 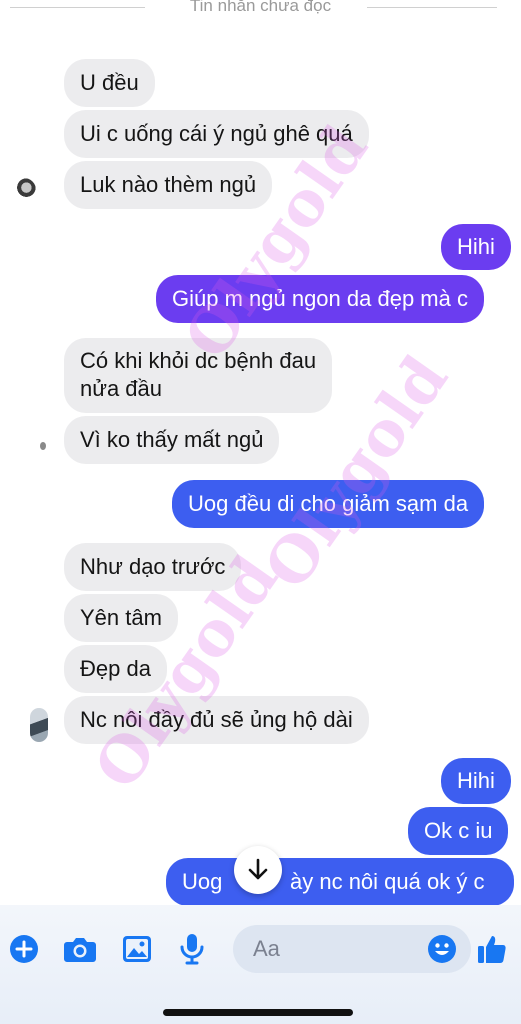 I want to click on message-bubble-outgoing: Ok c iu, so click(x=458, y=831).